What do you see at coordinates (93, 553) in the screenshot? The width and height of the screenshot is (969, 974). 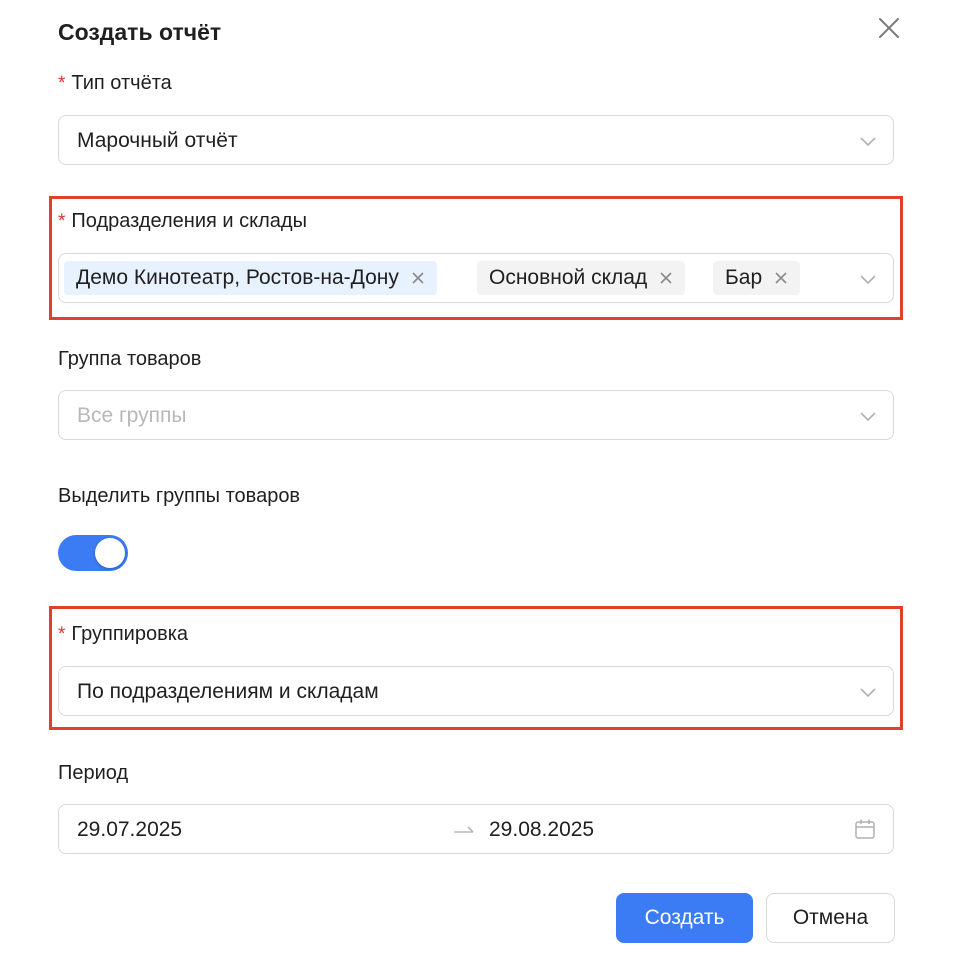 I see `highlight-groups-toggle` at bounding box center [93, 553].